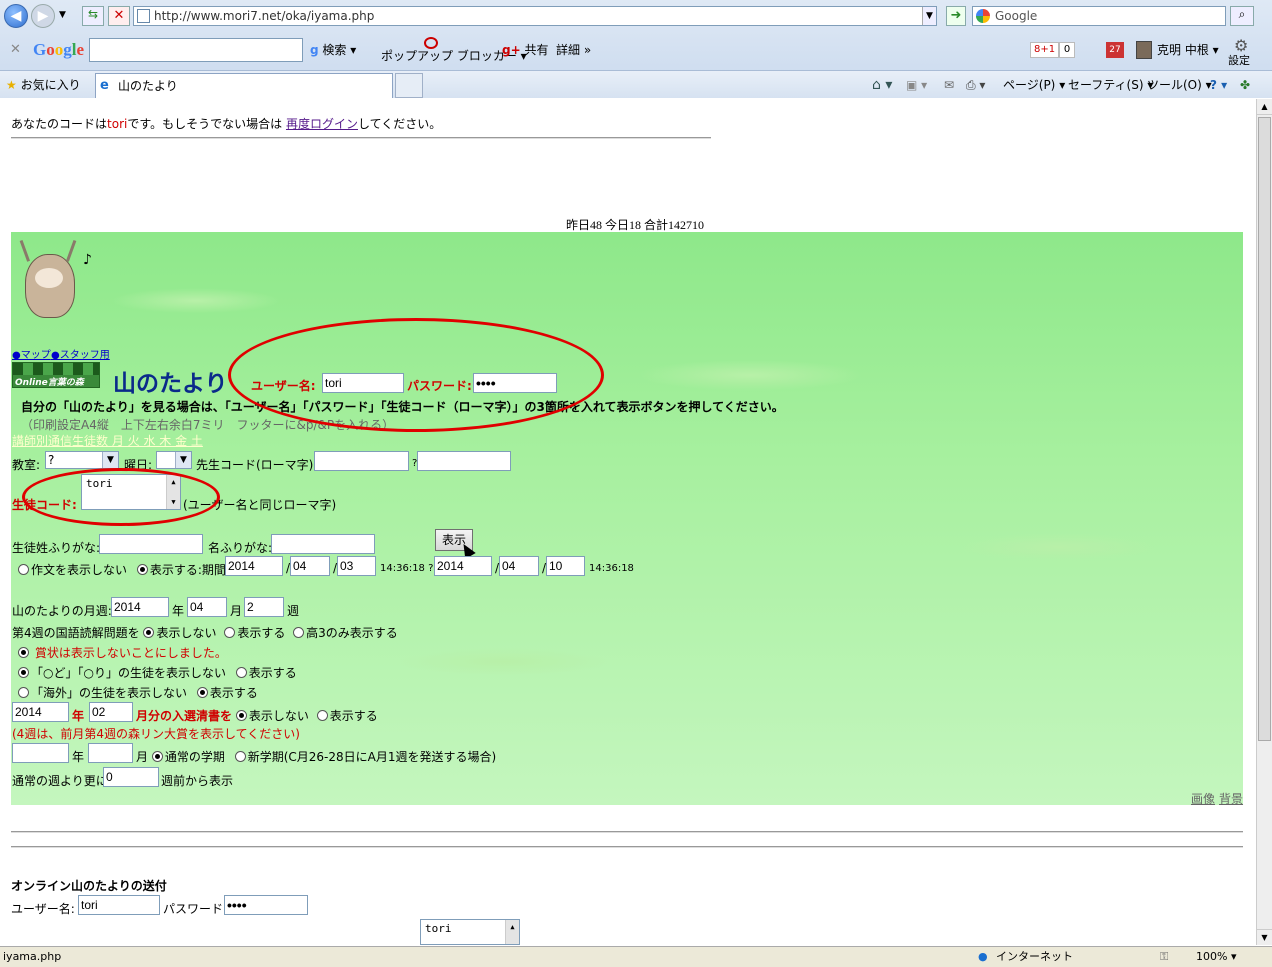 This screenshot has height=967, width=1272. I want to click on month-unit: 月, so click(236, 611).